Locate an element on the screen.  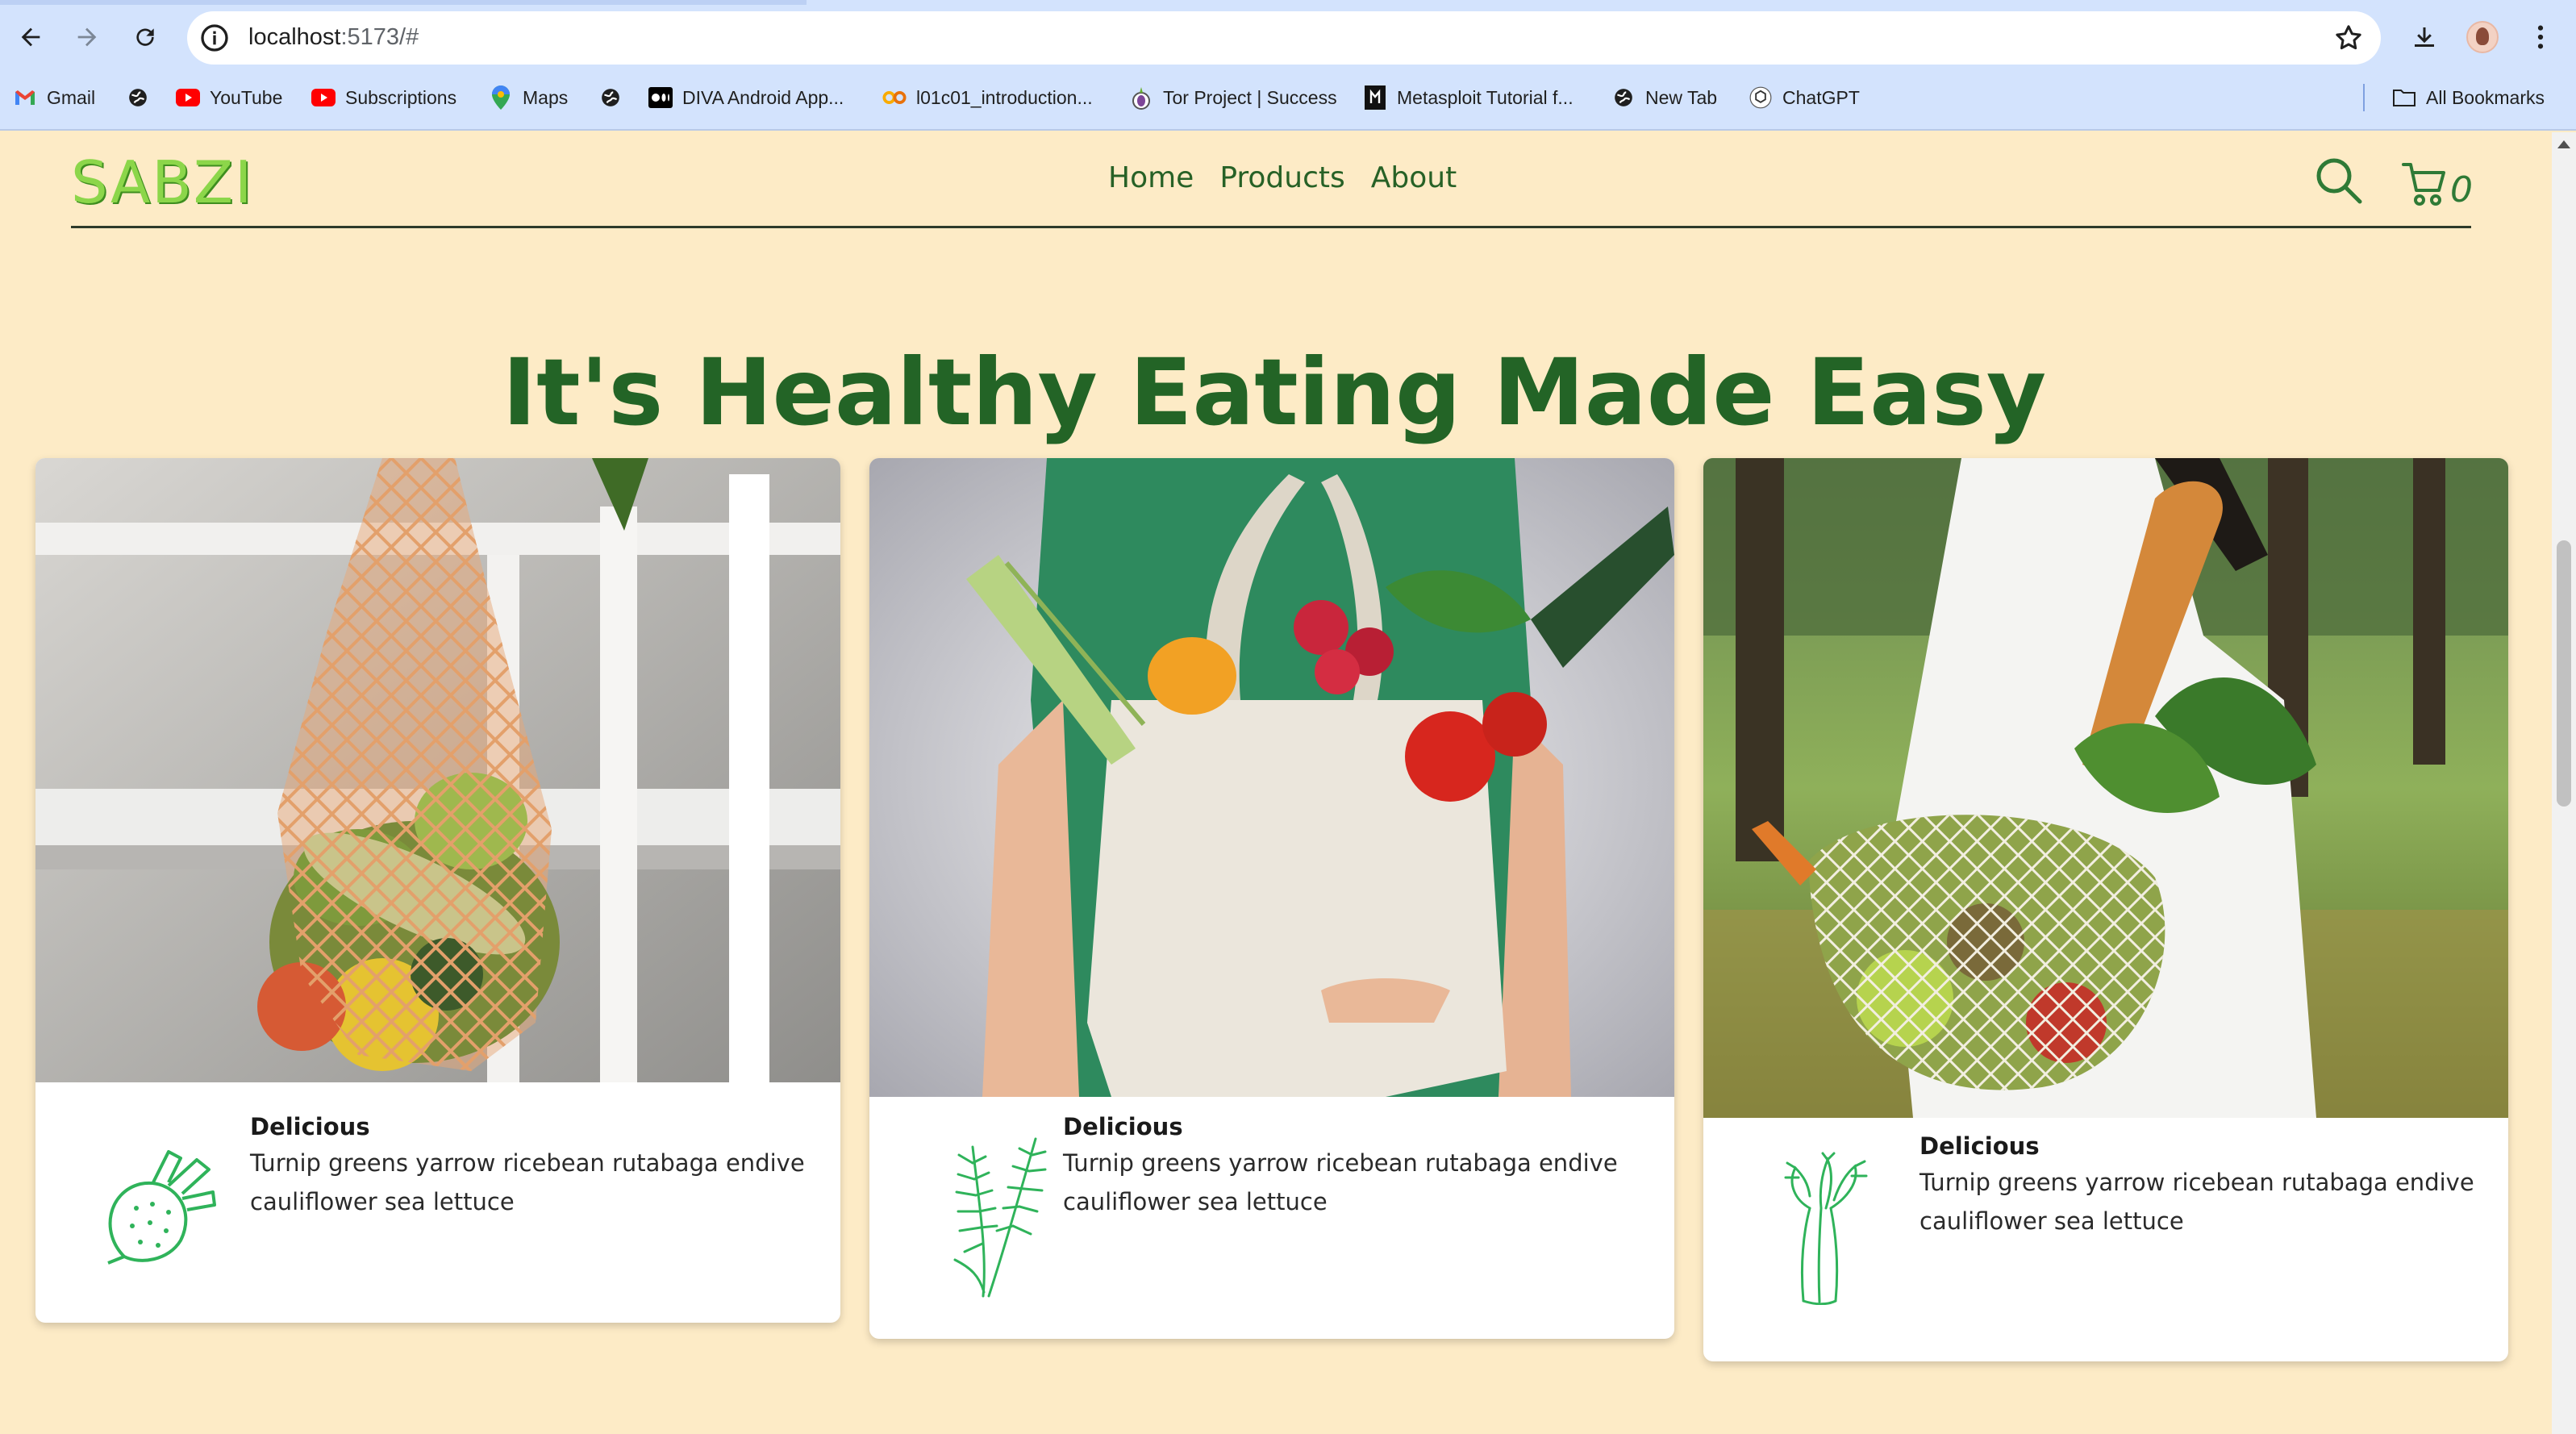
reload-button is located at coordinates (145, 37).